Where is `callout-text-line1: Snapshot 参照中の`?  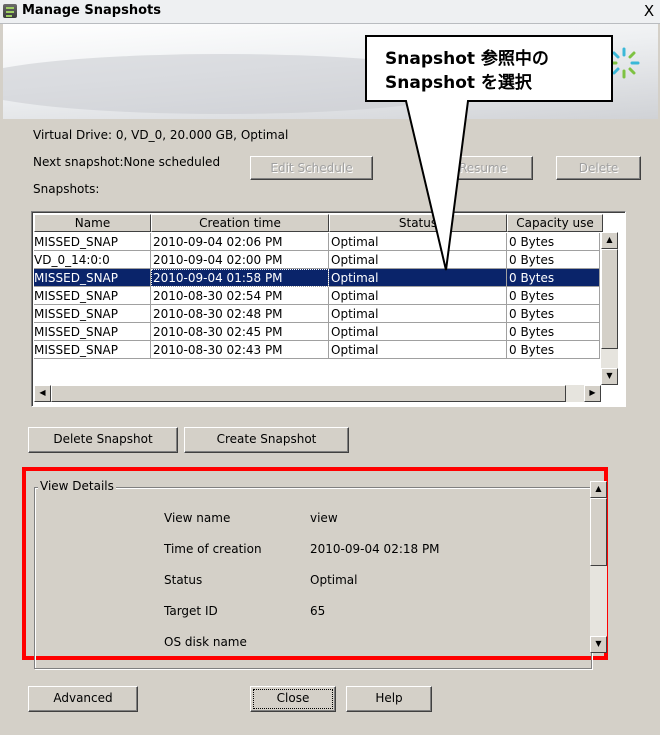
callout-text-line1: Snapshot 参照中の is located at coordinates (467, 59).